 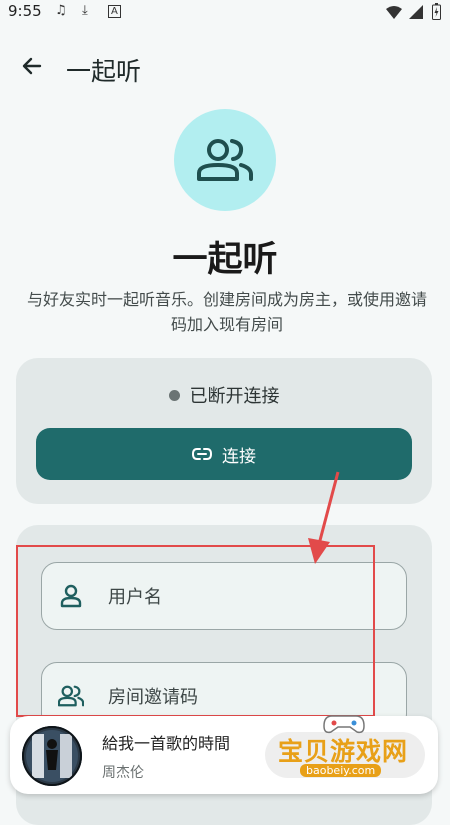 What do you see at coordinates (202, 454) in the screenshot?
I see `link-icon` at bounding box center [202, 454].